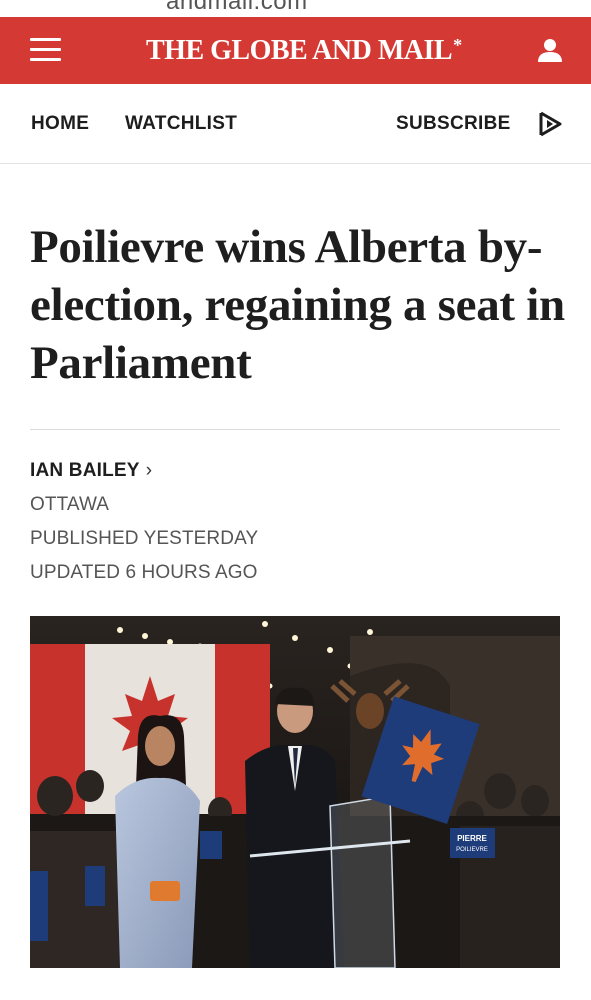 This screenshot has width=591, height=1000. I want to click on author-name: IAN BAILEY, so click(85, 470).